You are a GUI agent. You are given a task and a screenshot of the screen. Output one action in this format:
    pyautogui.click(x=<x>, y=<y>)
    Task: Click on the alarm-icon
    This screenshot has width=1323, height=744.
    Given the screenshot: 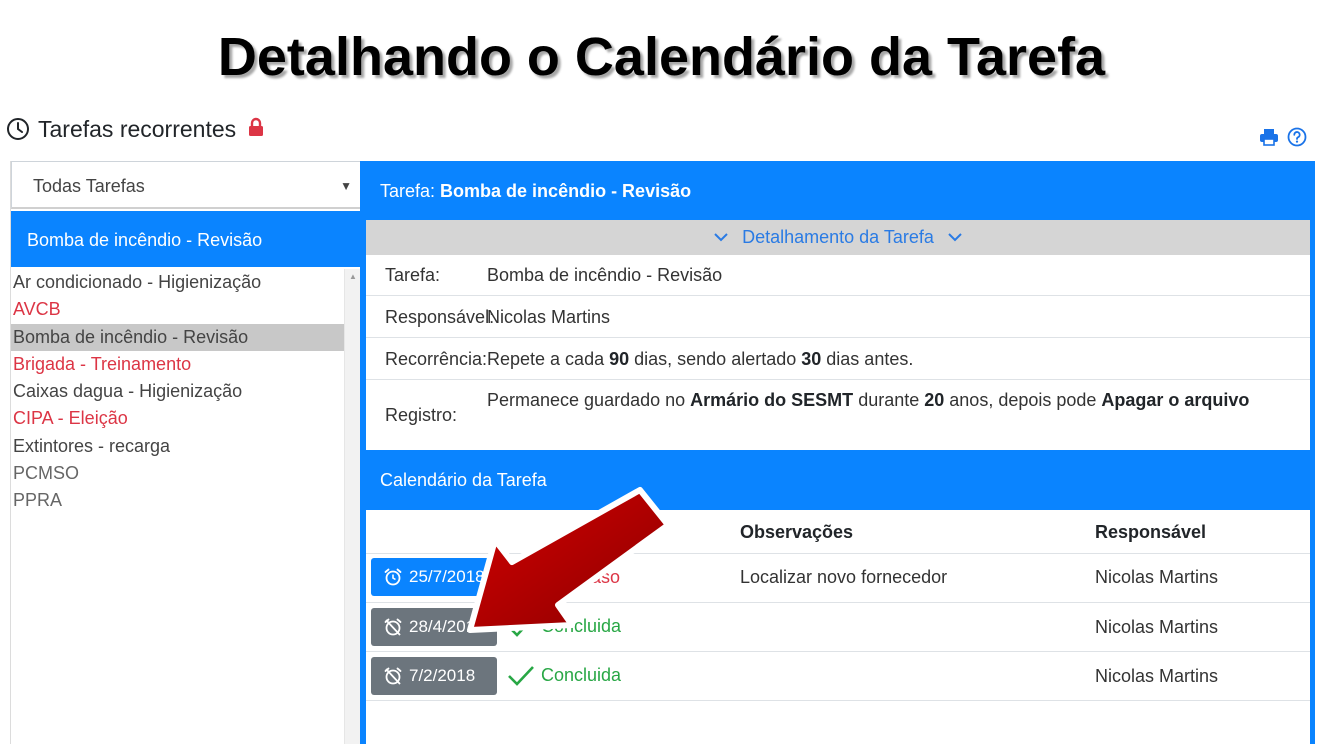 What is the action you would take?
    pyautogui.click(x=393, y=577)
    